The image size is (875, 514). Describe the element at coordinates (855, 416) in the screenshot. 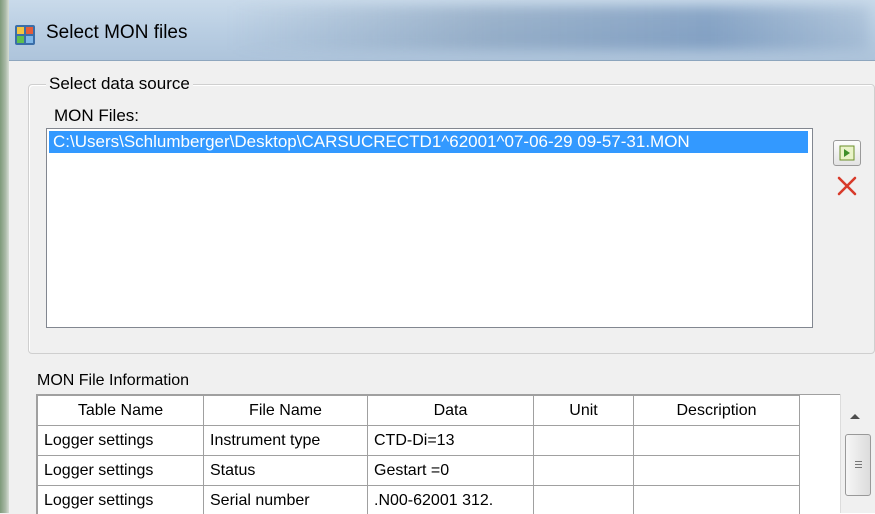

I see `scroll-up-icon` at that location.